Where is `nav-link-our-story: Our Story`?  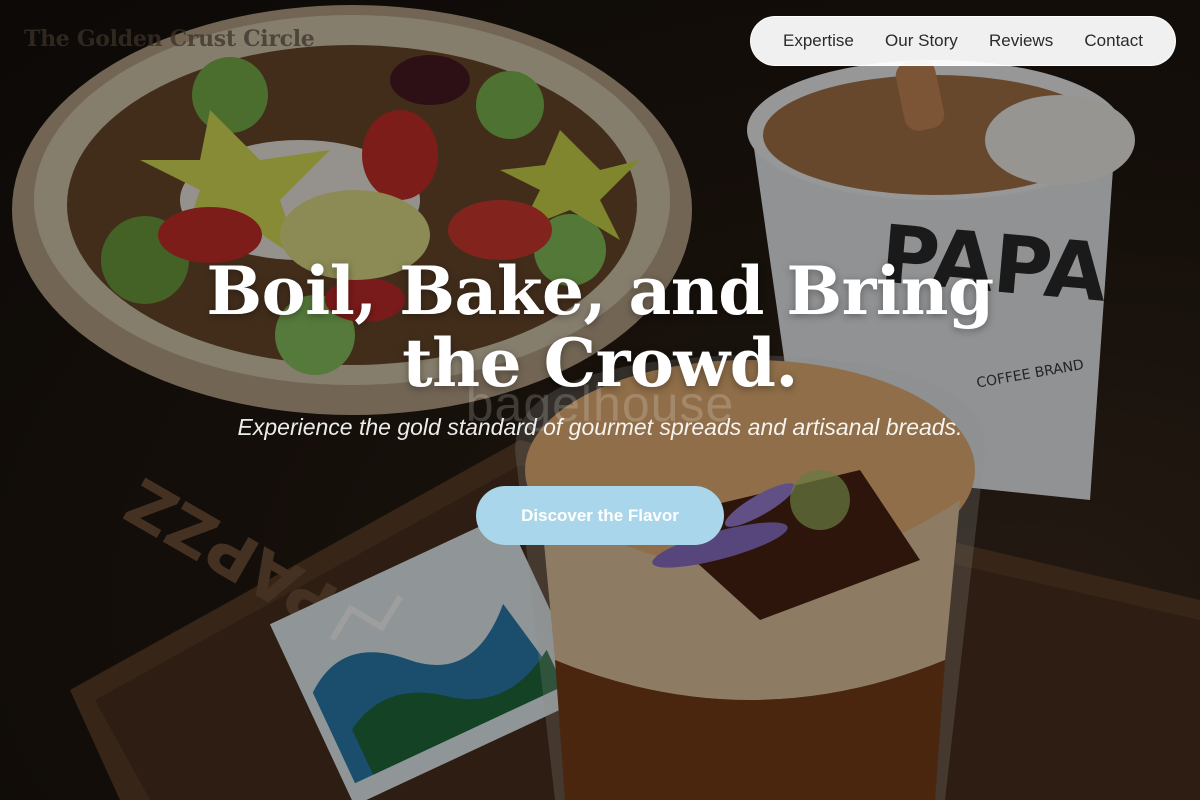
nav-link-our-story: Our Story is located at coordinates (921, 41).